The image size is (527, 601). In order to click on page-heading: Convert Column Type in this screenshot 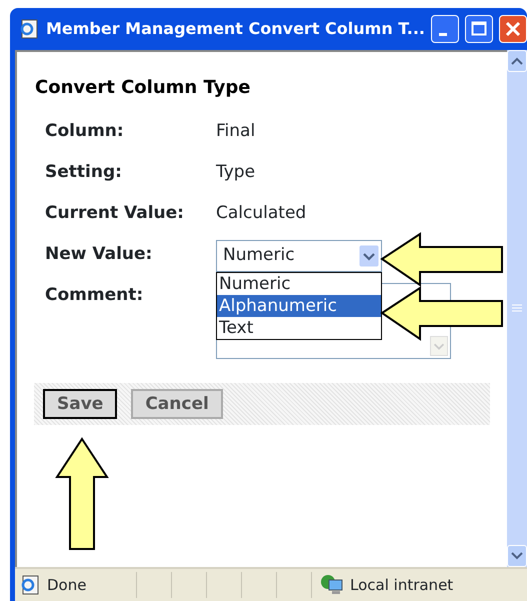, I will do `click(143, 88)`.